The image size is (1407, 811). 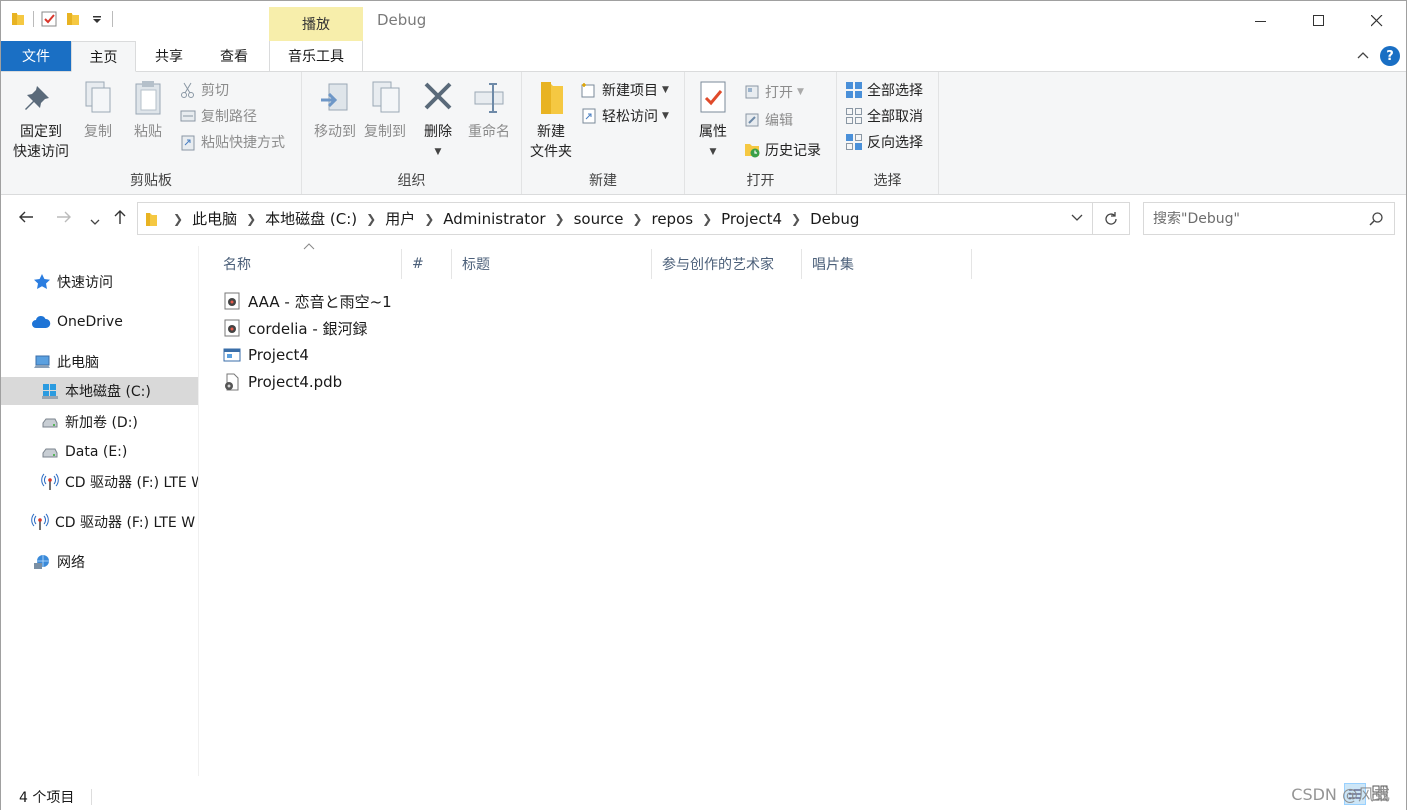 I want to click on breadcrumb-source: source ❯, so click(x=613, y=219).